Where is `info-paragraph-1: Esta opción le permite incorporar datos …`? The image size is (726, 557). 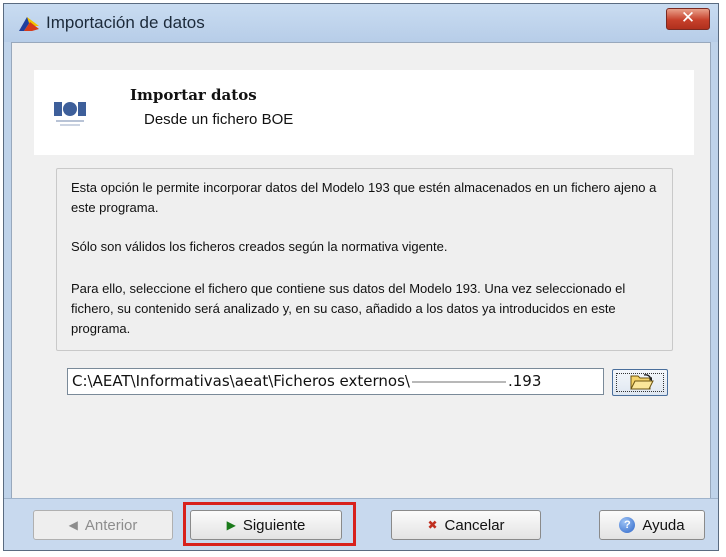
info-paragraph-1: Esta opción le permite incorporar datos … is located at coordinates (364, 197).